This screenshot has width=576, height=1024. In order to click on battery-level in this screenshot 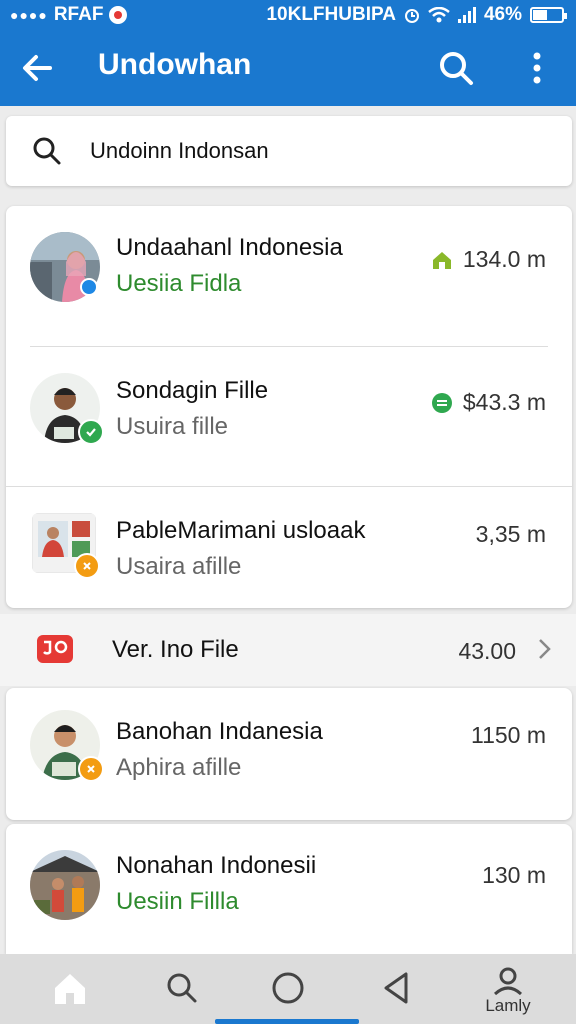, I will do `click(540, 15)`.